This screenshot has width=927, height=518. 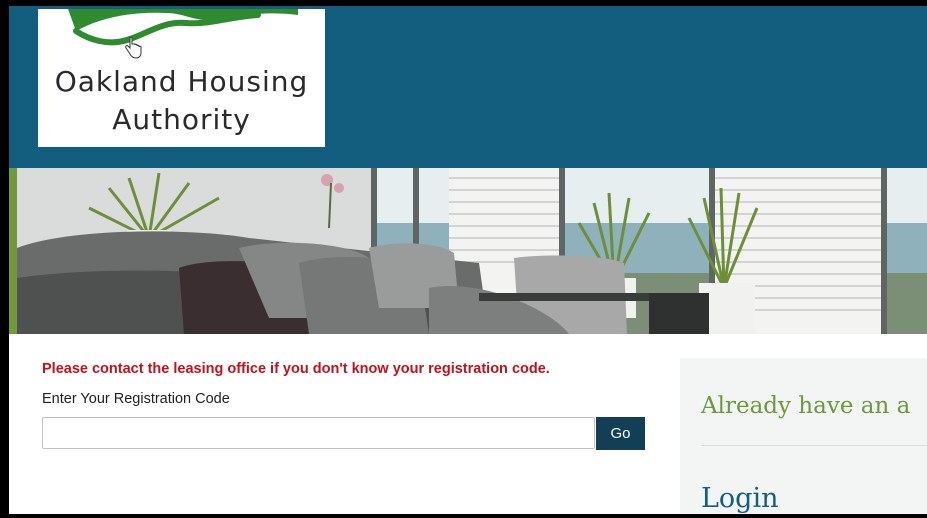 I want to click on site-logo: Oakland Housing Authority, so click(x=181, y=78).